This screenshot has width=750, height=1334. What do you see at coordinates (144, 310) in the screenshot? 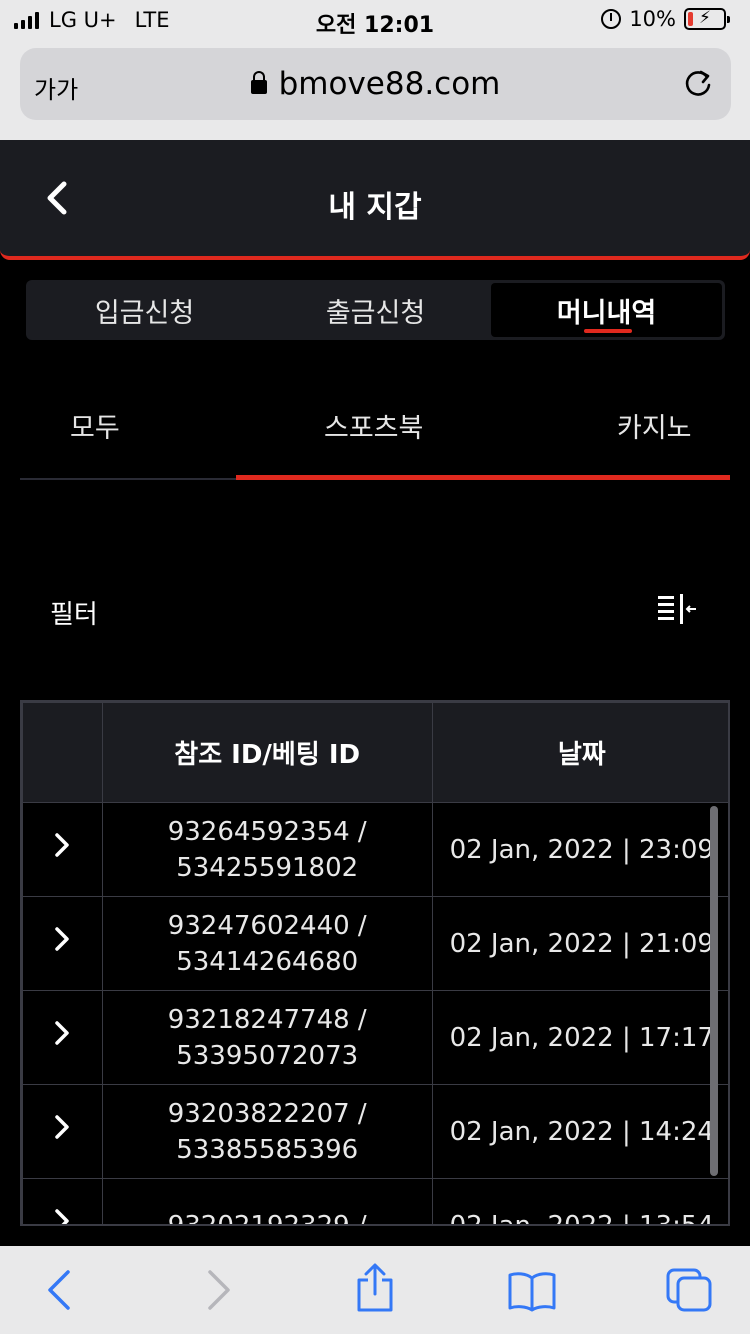
I see `tab-deposit: 입금신청` at bounding box center [144, 310].